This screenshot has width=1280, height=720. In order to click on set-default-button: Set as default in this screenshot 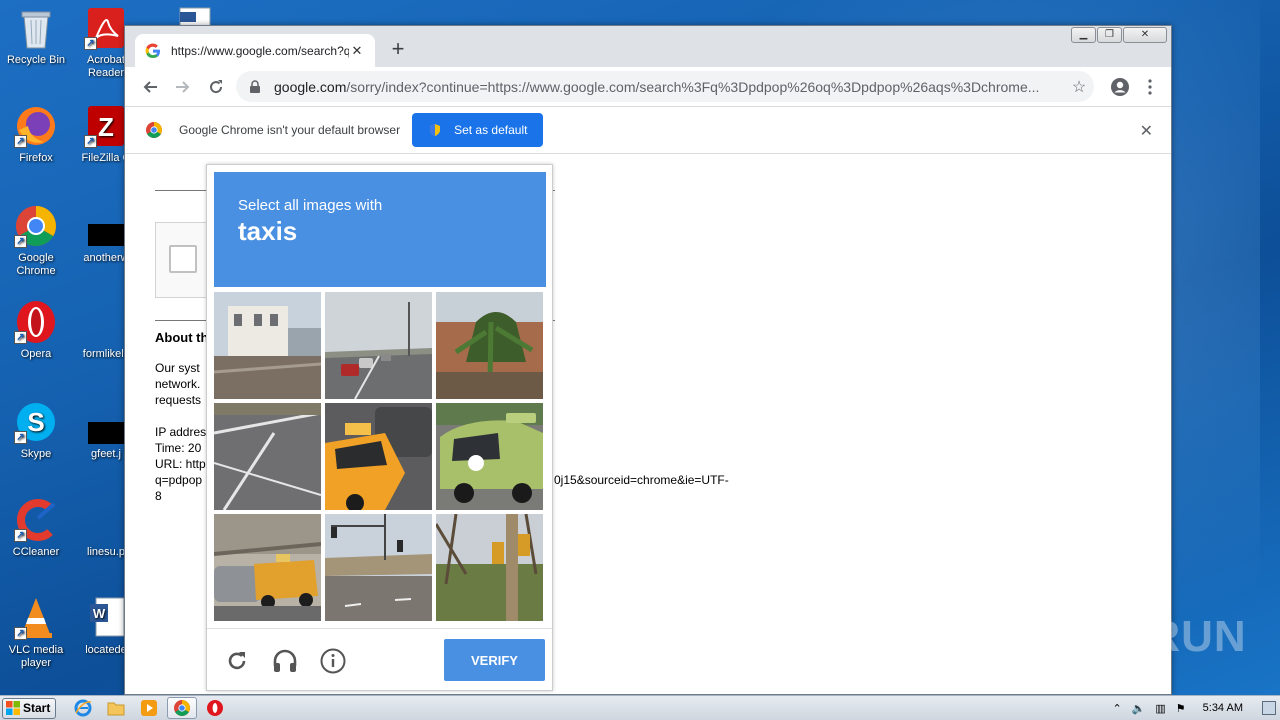, I will do `click(478, 130)`.